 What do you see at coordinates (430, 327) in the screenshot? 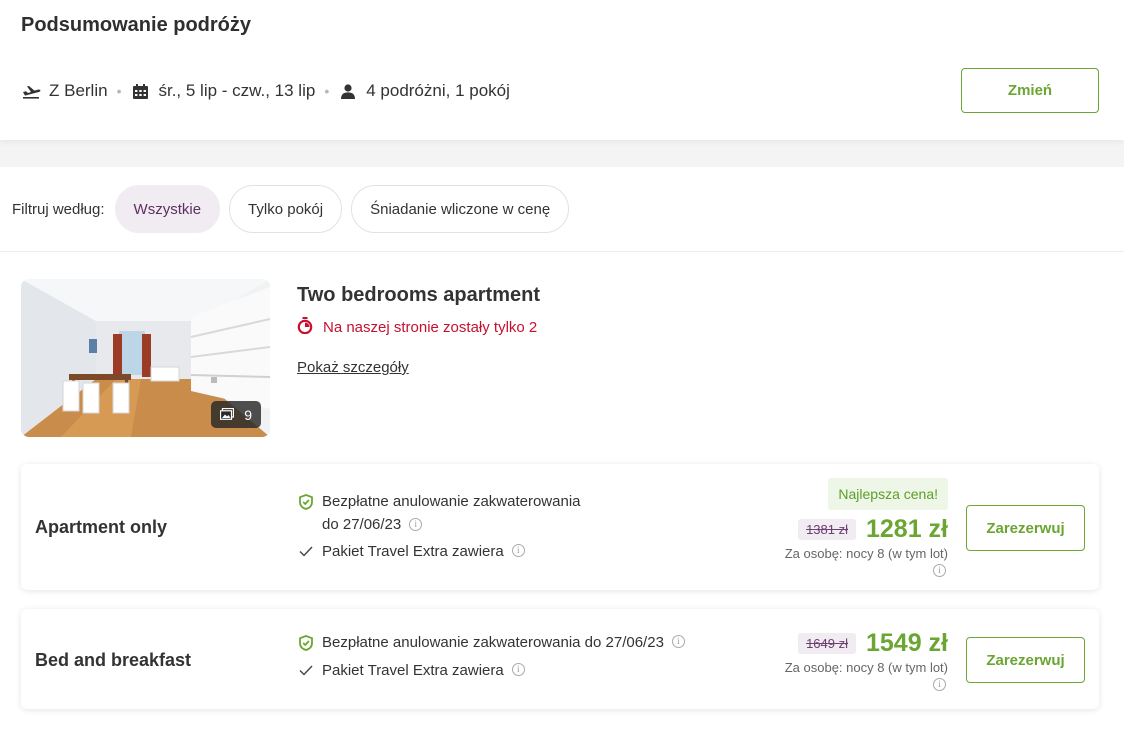
I see `availability-text: Na naszej stronie zostały tylko 2` at bounding box center [430, 327].